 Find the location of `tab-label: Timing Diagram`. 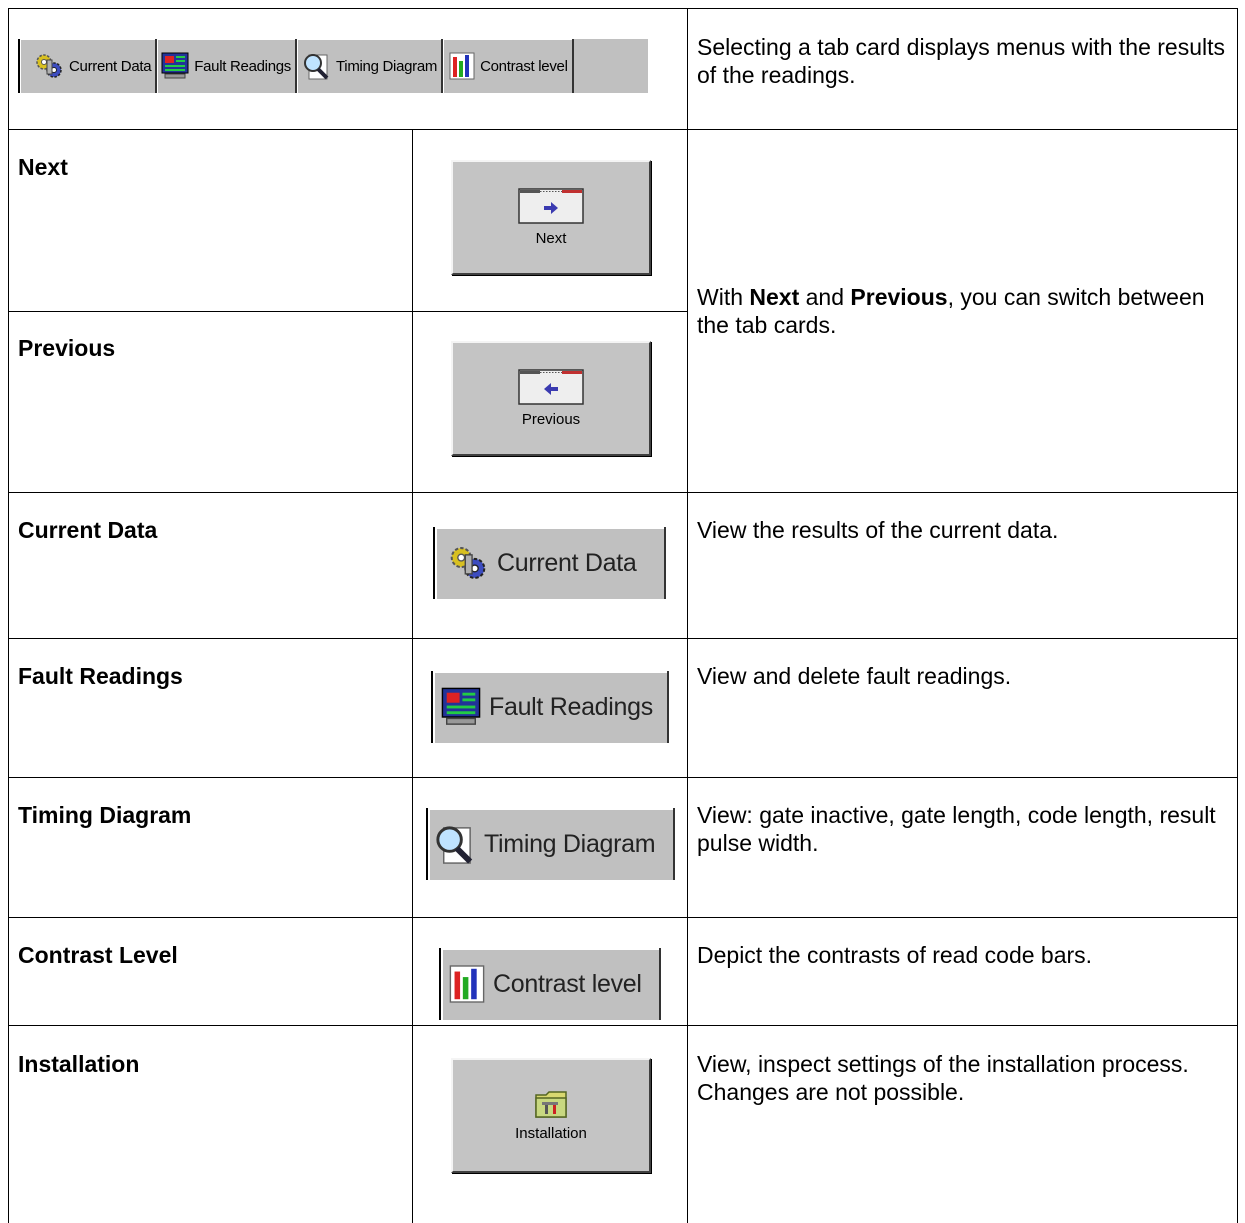

tab-label: Timing Diagram is located at coordinates (386, 66).